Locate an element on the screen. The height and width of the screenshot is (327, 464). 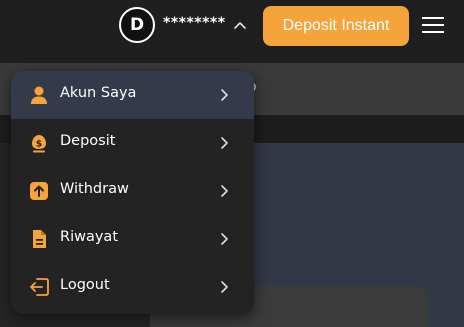
menu-item-riwayat: Riwayat is located at coordinates (132, 239).